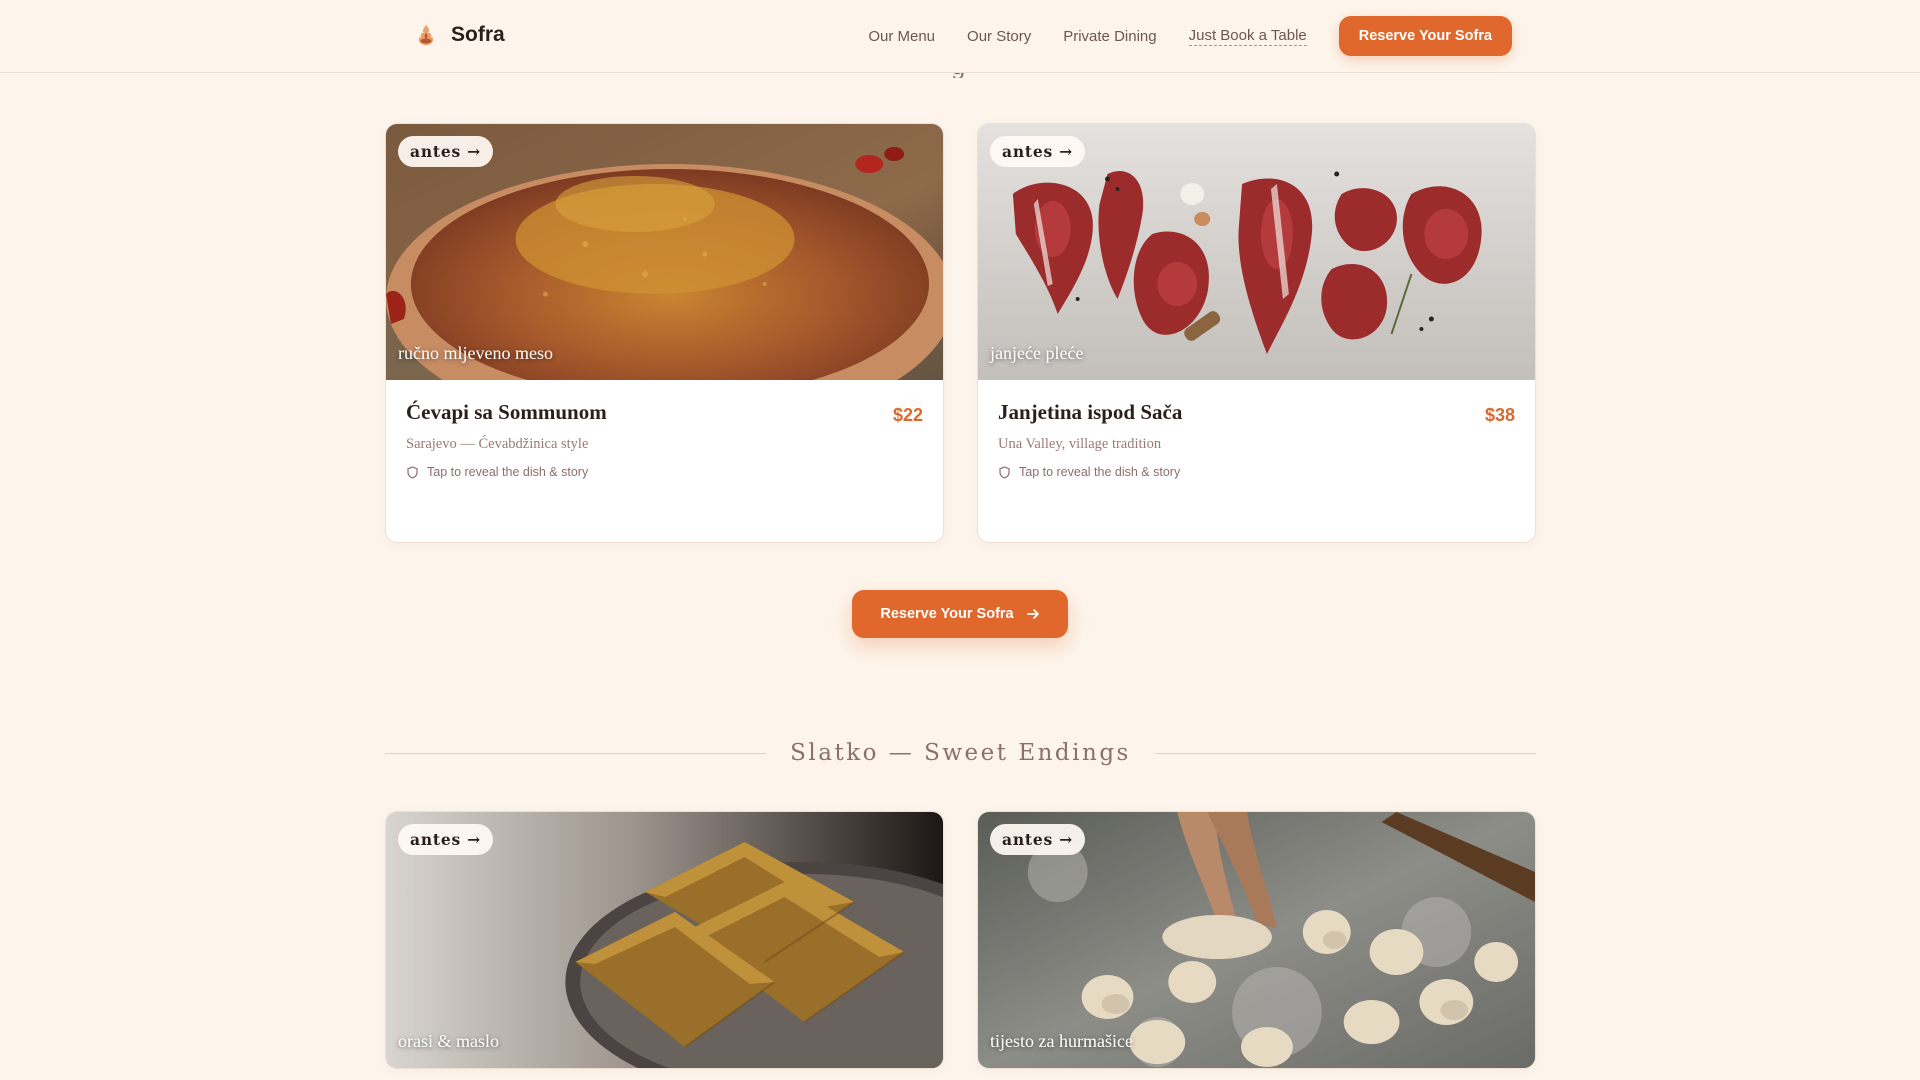 The width and height of the screenshot is (1920, 1080). What do you see at coordinates (1109, 36) in the screenshot?
I see `nav-private-dining: Private Dining` at bounding box center [1109, 36].